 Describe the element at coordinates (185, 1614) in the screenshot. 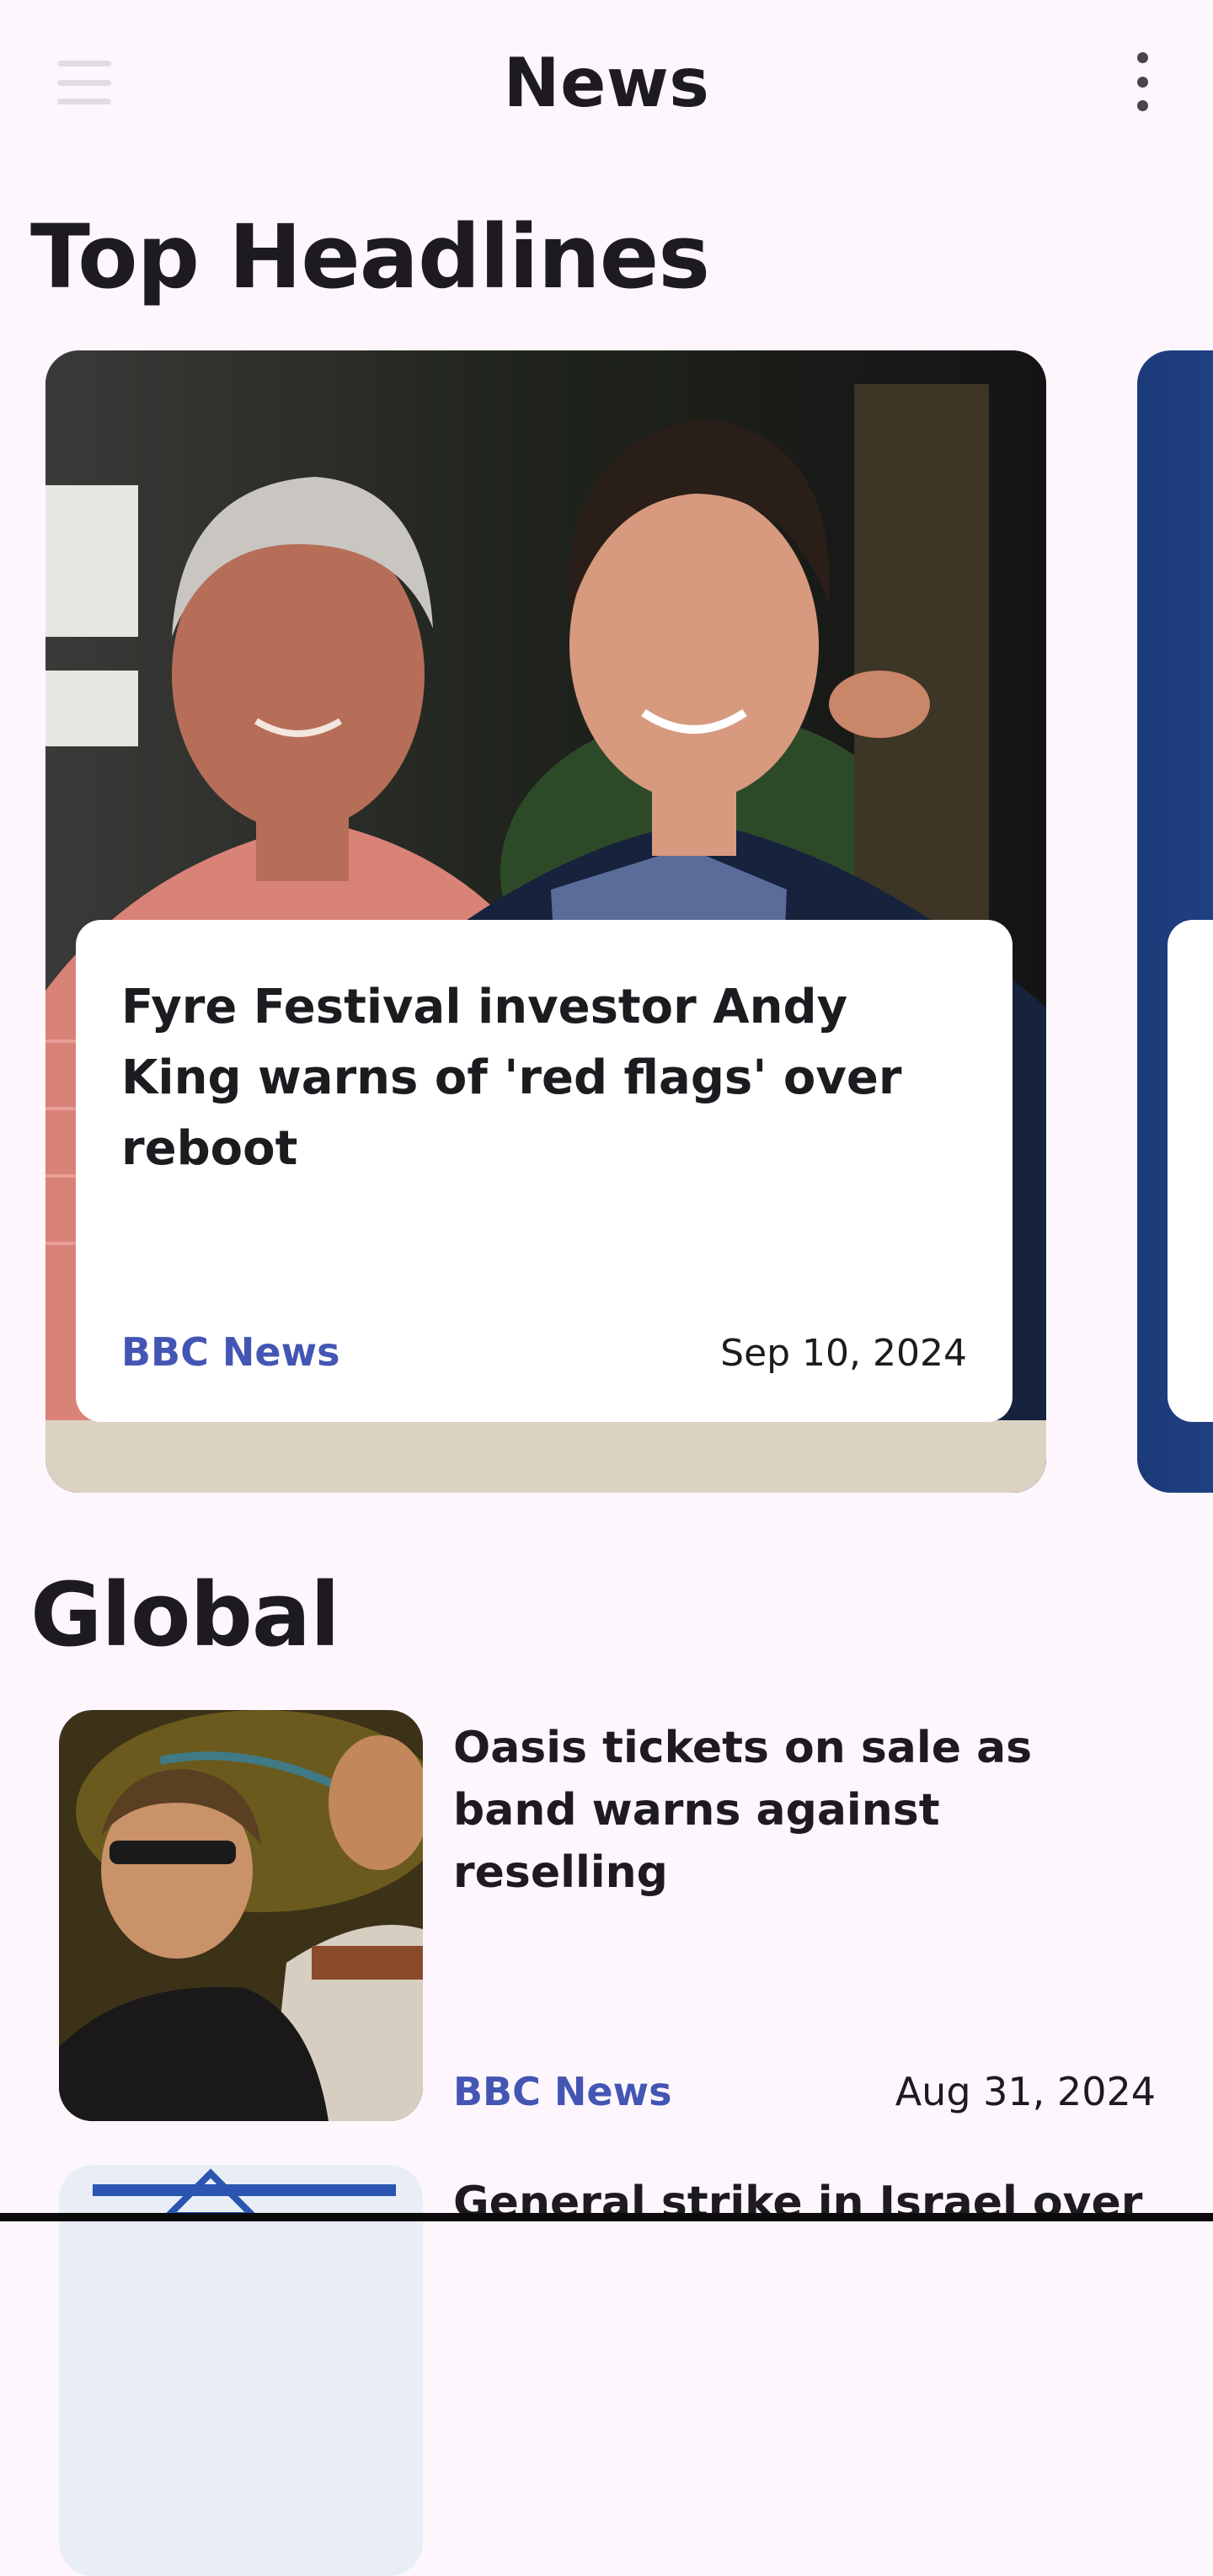

I see `section-title-global: Global` at that location.